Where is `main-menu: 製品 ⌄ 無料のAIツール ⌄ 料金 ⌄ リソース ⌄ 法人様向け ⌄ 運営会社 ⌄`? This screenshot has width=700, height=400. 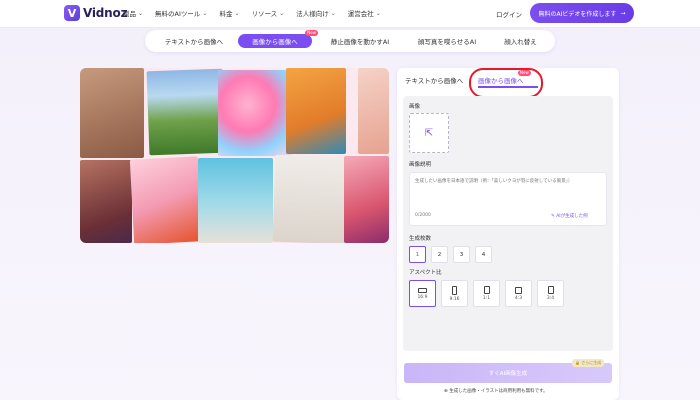 main-menu: 製品 ⌄ 無料のAIツール ⌄ 料金 ⌄ リソース ⌄ 法人様向け ⌄ 運営会社 ⌄ is located at coordinates (252, 13).